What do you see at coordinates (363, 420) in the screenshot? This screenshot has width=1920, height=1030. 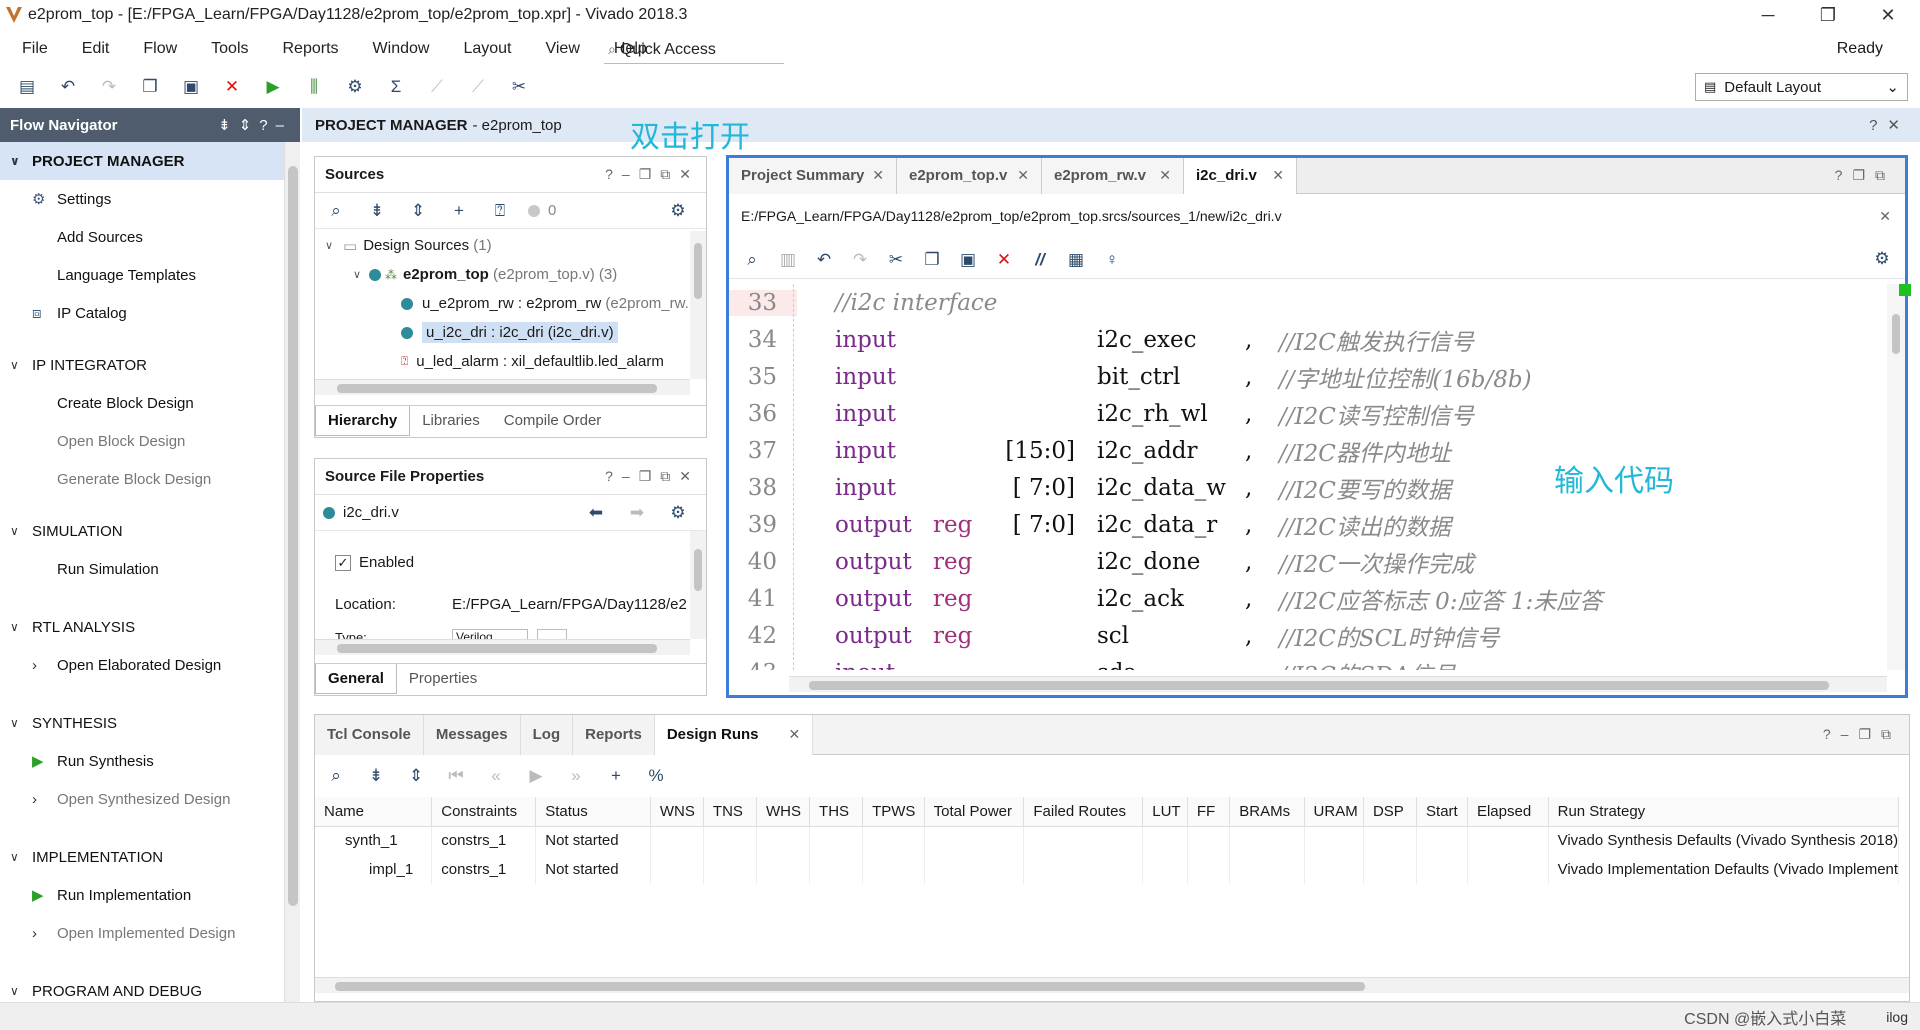 I see `tab-hierarchy: Hierarchy` at bounding box center [363, 420].